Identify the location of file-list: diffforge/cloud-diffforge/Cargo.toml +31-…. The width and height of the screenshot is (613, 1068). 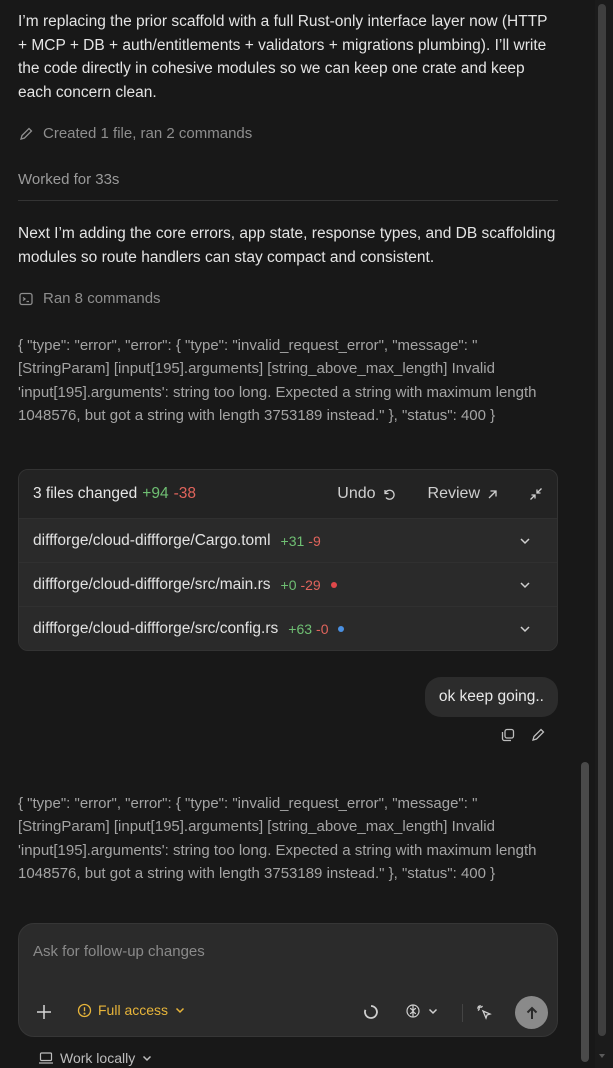
(288, 584).